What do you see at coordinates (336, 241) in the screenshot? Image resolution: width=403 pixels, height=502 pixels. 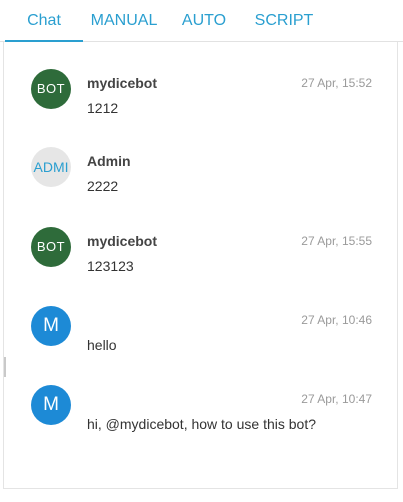 I see `message-time: 27 Apr, 15:55` at bounding box center [336, 241].